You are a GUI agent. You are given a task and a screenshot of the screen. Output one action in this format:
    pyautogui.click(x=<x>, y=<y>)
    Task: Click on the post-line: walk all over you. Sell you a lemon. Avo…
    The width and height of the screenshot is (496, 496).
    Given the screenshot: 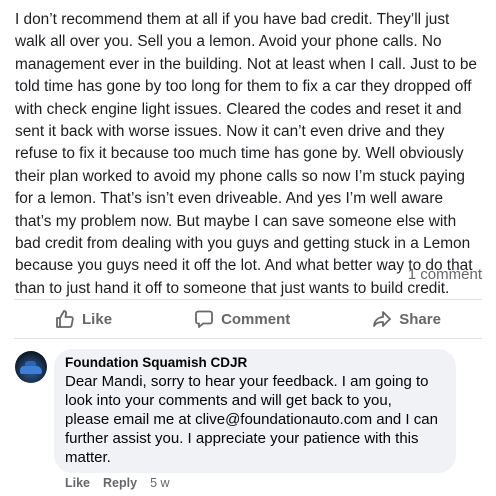 What is the action you would take?
    pyautogui.click(x=228, y=42)
    